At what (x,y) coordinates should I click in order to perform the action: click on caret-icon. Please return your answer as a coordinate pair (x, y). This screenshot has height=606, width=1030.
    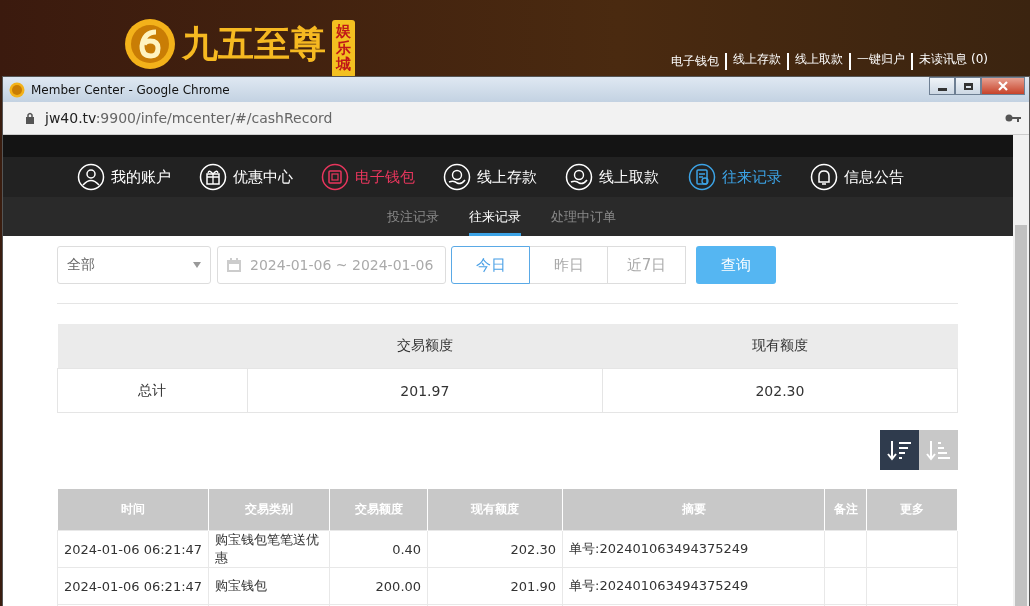
    Looking at the image, I should click on (197, 265).